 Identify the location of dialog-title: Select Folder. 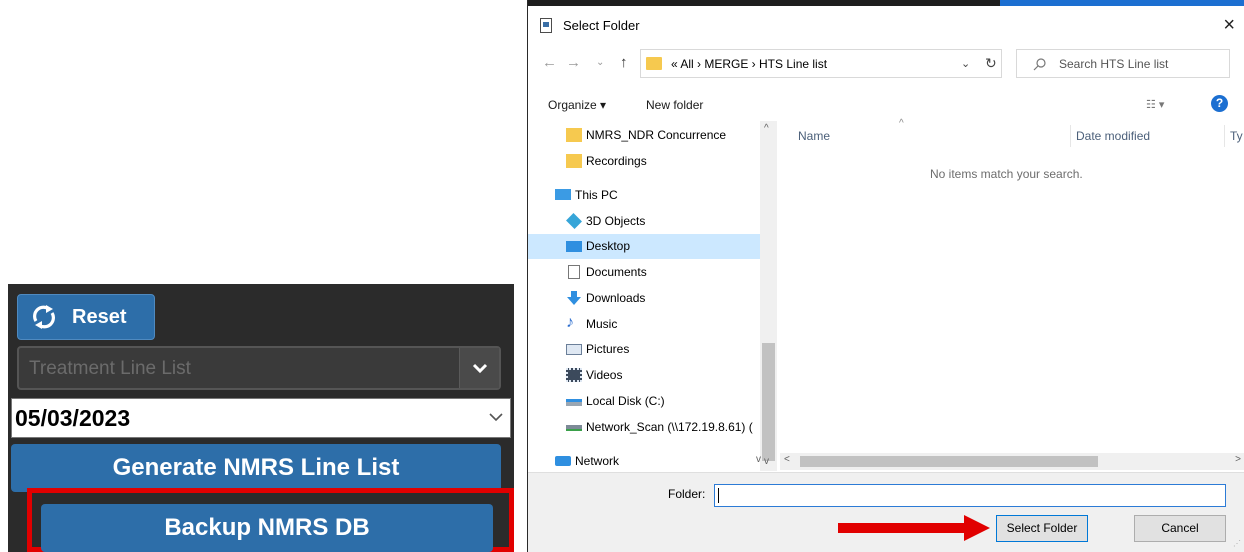
(601, 25).